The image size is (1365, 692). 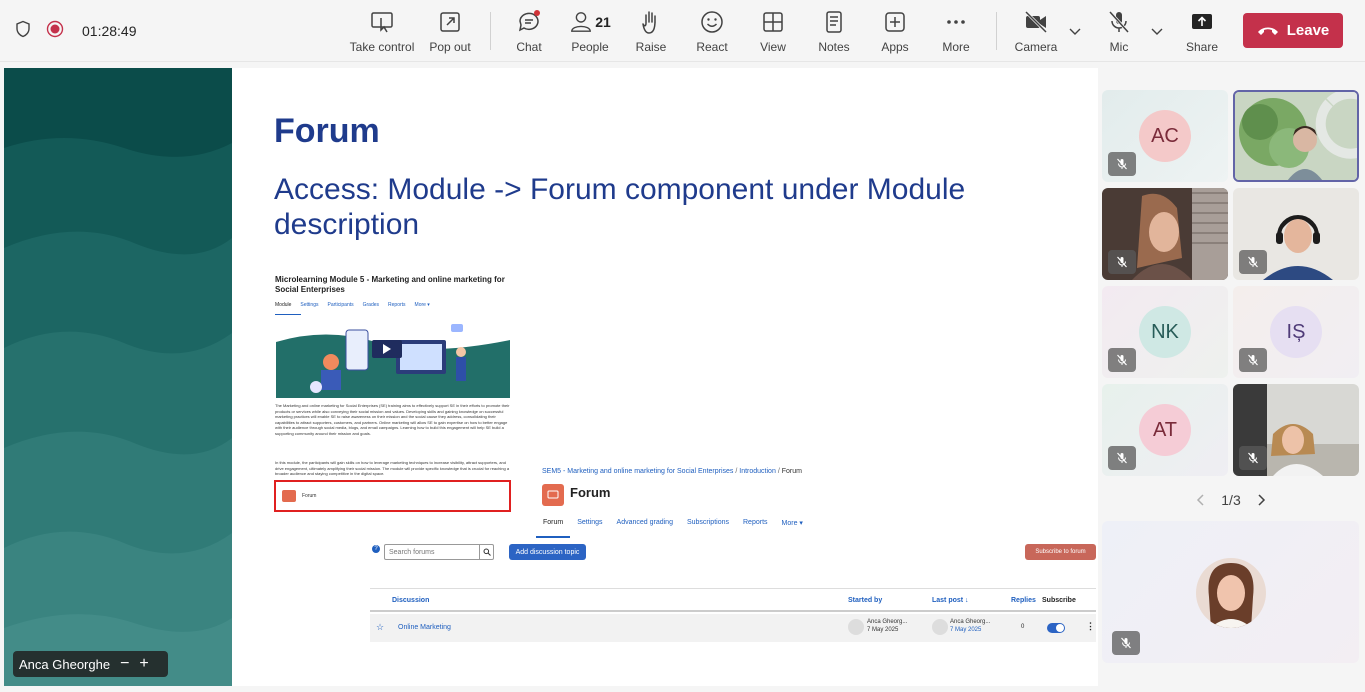 I want to click on participant-tile-is: IȘ, so click(x=1296, y=332).